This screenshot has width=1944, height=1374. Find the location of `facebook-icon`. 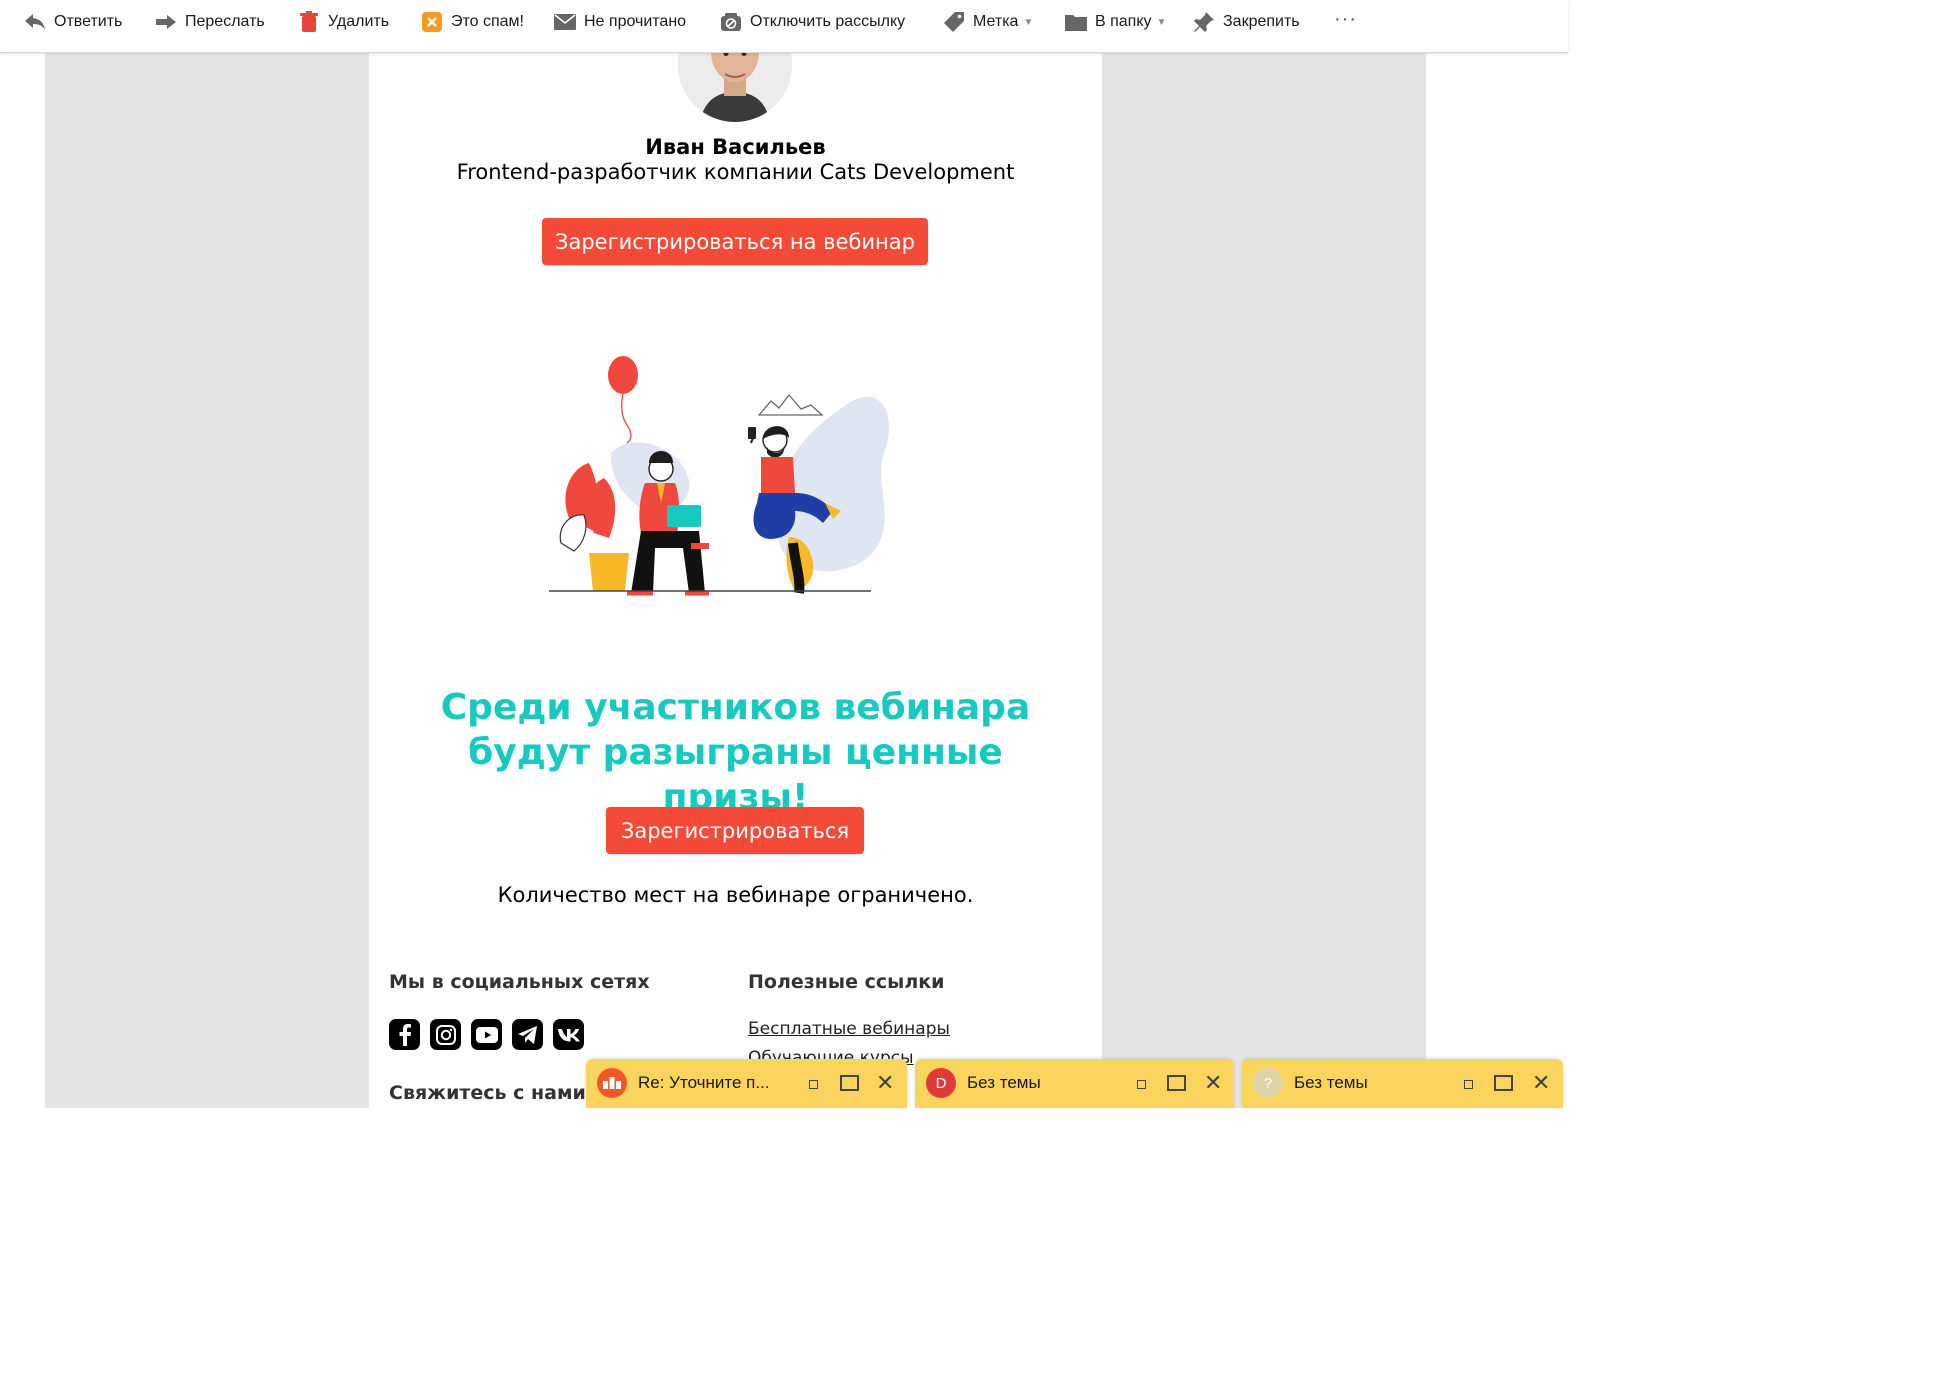

facebook-icon is located at coordinates (404, 1034).